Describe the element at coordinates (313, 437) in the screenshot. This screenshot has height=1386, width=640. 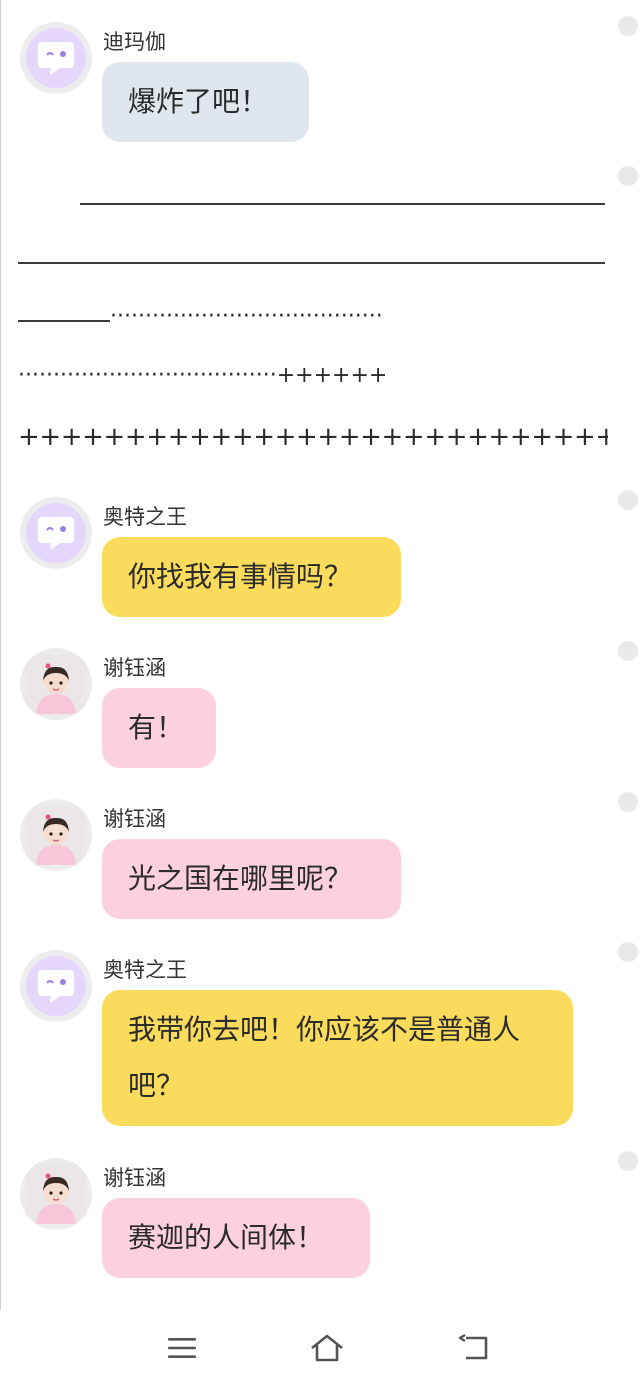
I see `plus-line: +++++++++++++++++++++++++++++++` at that location.